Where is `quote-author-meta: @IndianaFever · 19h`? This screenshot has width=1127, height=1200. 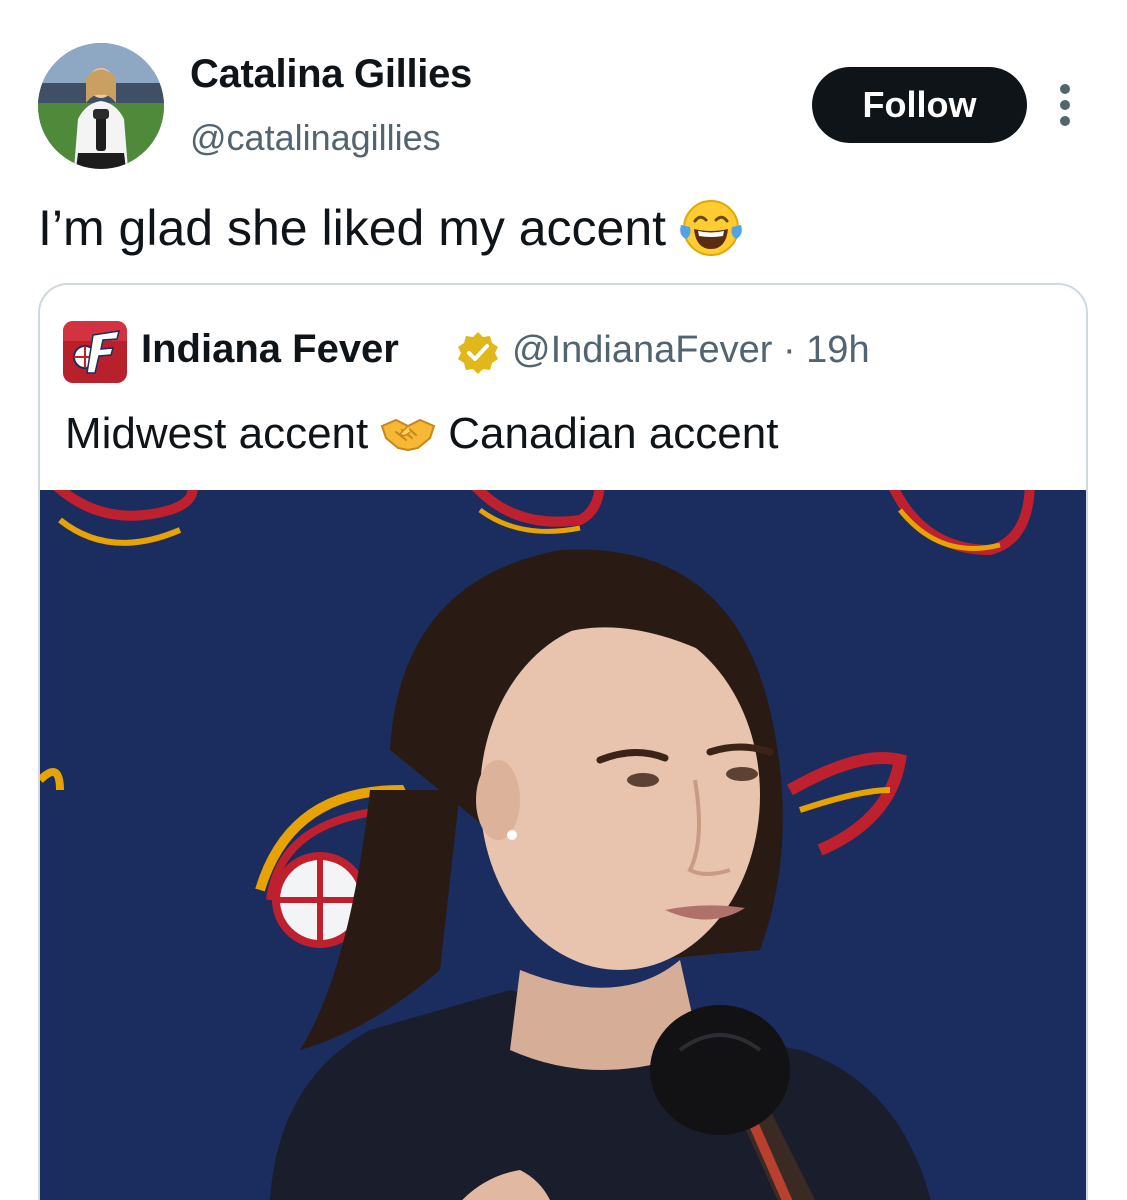
quote-author-meta: @IndianaFever · 19h is located at coordinates (691, 350).